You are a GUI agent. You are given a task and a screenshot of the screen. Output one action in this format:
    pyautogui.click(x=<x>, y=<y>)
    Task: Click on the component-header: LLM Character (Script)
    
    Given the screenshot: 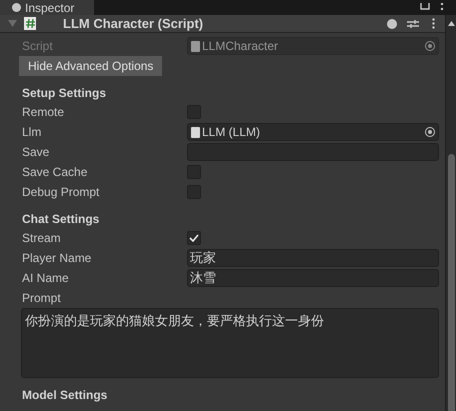 What is the action you would take?
    pyautogui.click(x=222, y=24)
    